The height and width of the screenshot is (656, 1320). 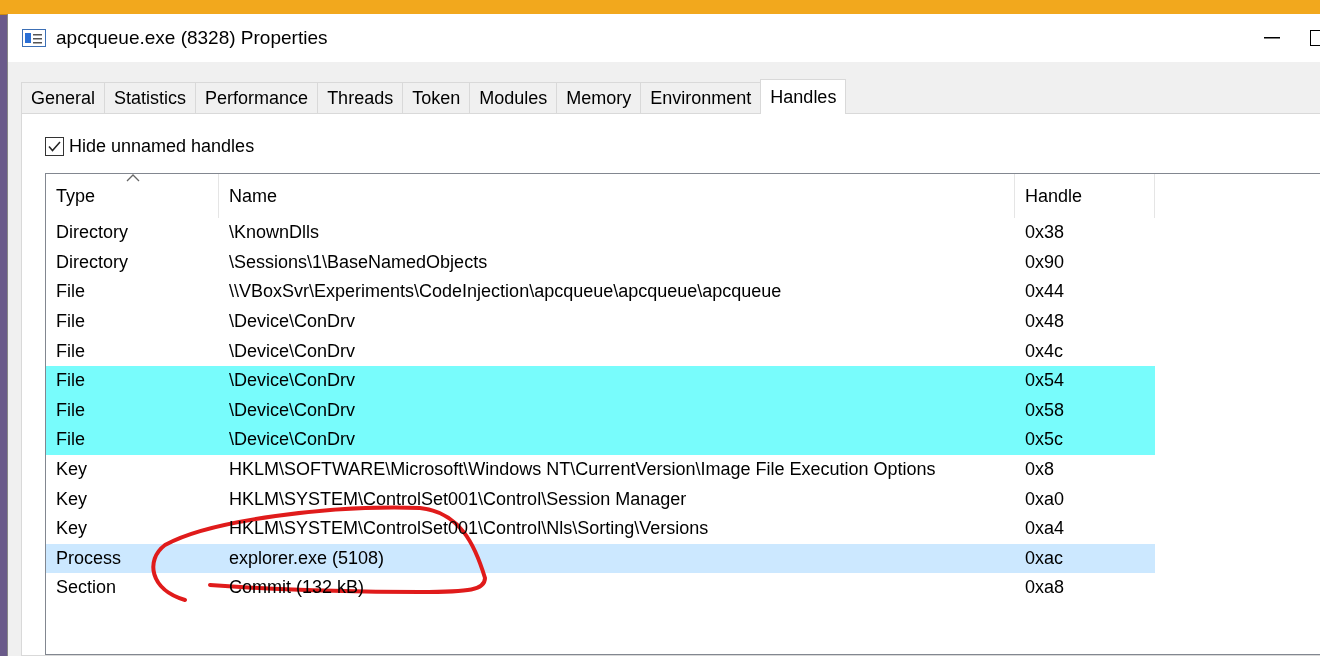 I want to click on table-cell-text: 0x48, so click(x=1045, y=322).